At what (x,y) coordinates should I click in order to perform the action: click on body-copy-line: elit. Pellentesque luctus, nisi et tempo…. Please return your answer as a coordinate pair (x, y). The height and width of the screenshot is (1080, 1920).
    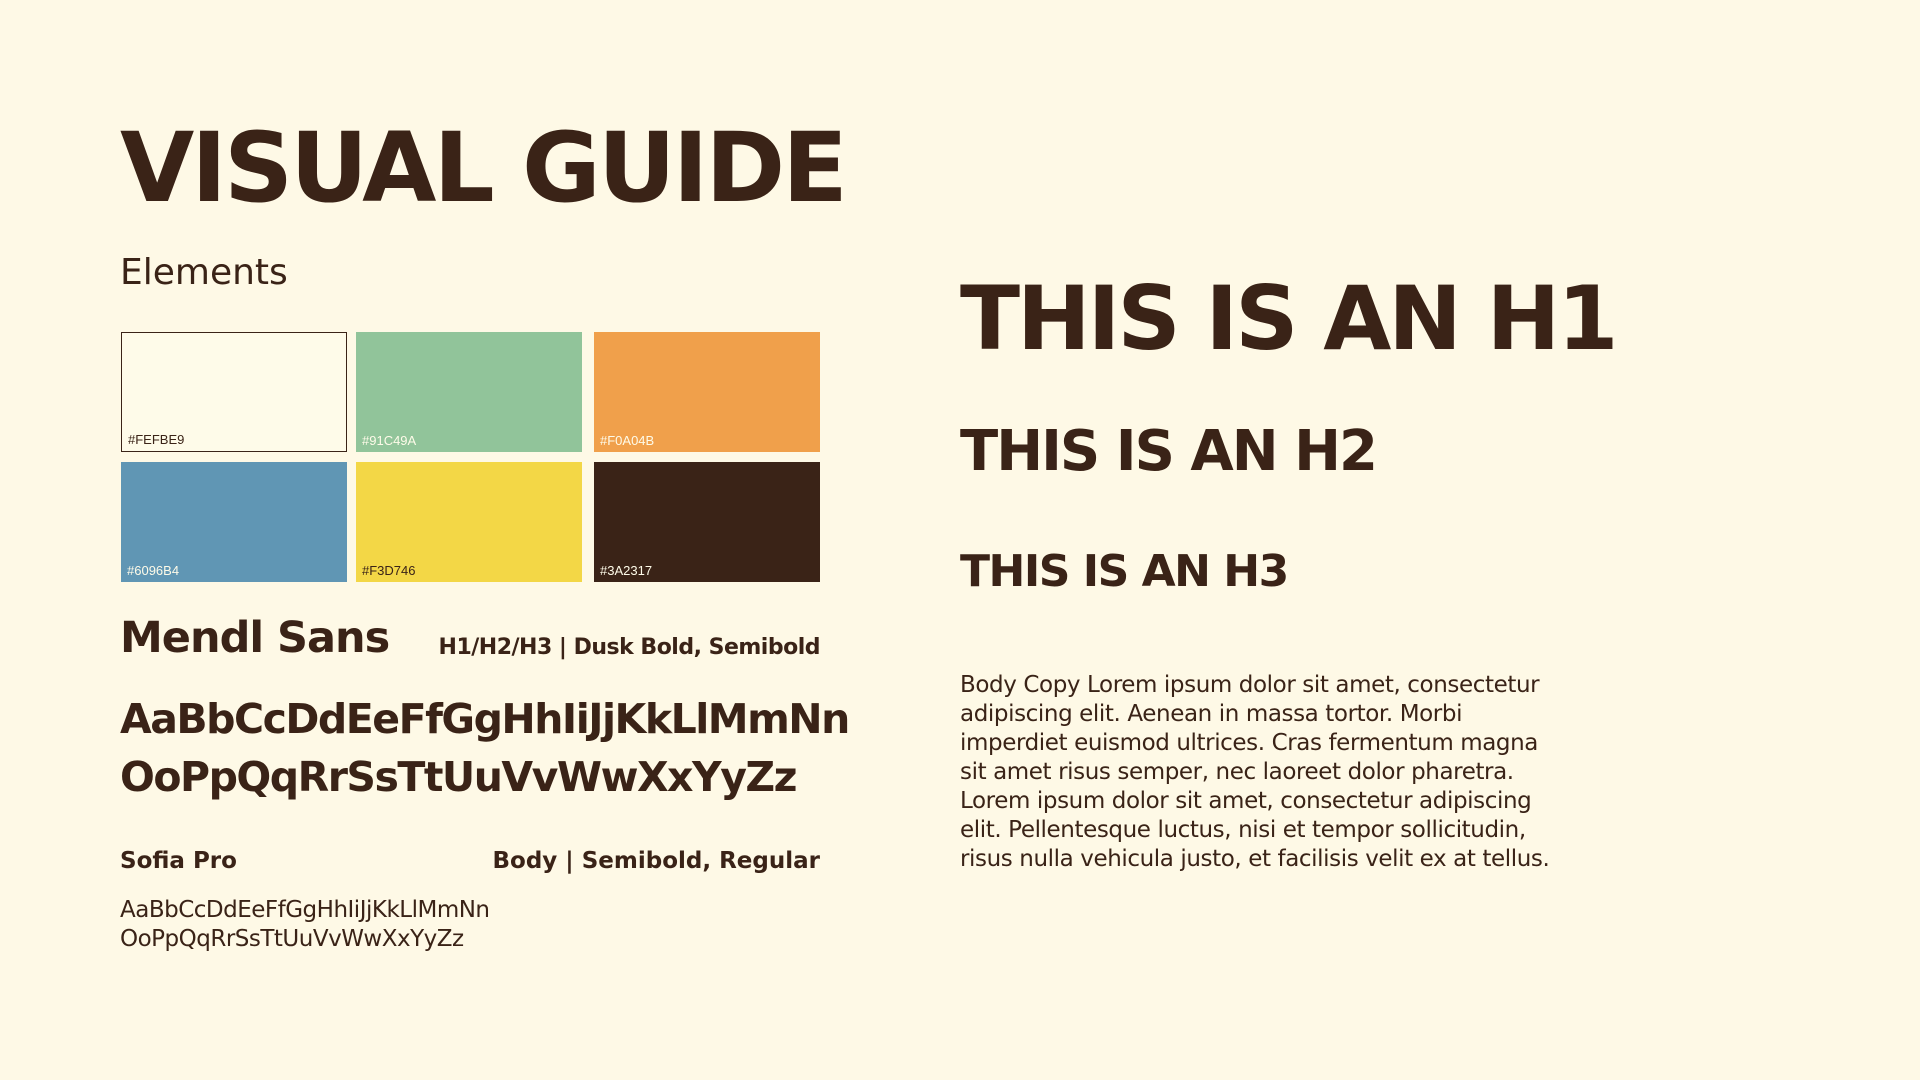
    Looking at the image, I should click on (1243, 830).